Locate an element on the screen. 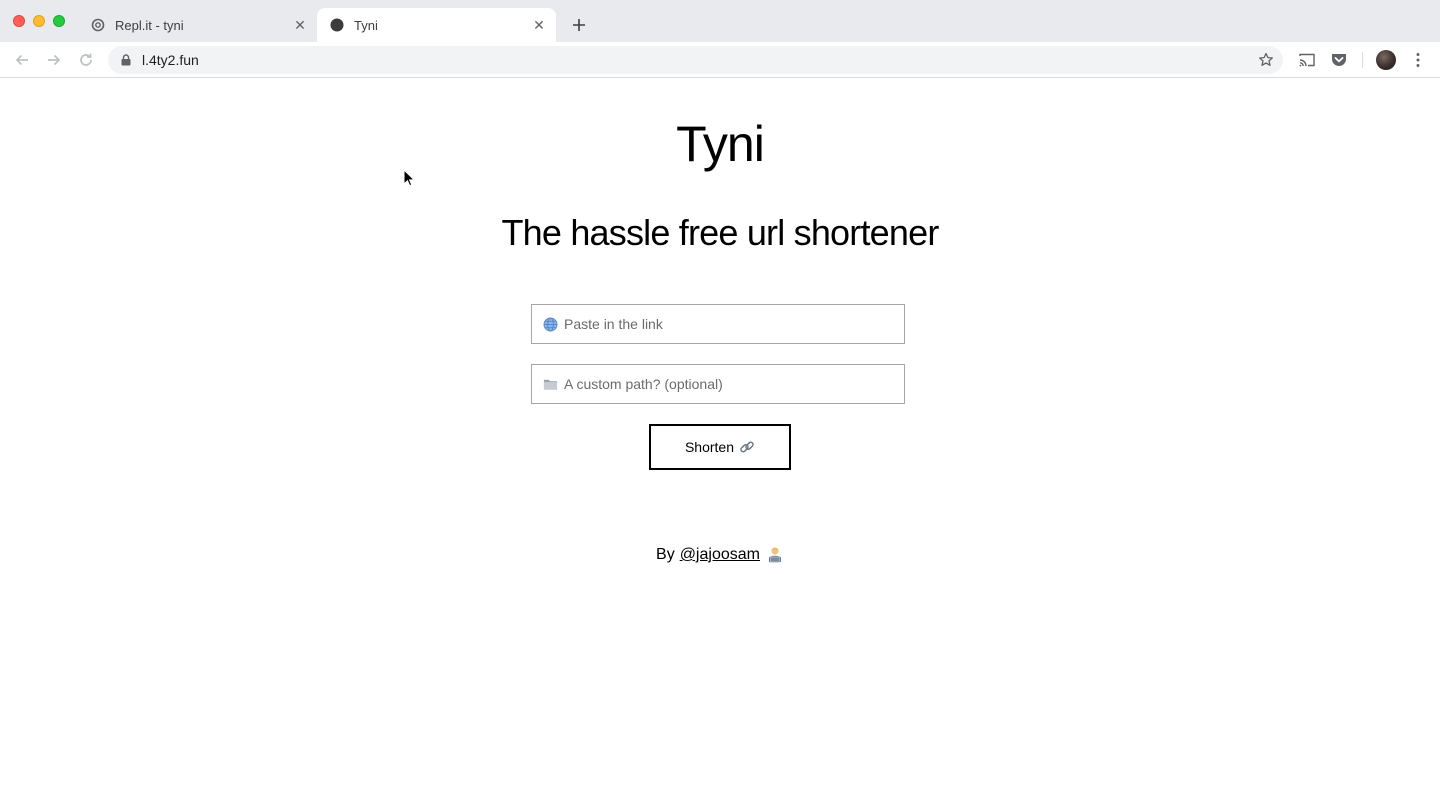 This screenshot has width=1440, height=803. byline-prefix: By is located at coordinates (665, 554).